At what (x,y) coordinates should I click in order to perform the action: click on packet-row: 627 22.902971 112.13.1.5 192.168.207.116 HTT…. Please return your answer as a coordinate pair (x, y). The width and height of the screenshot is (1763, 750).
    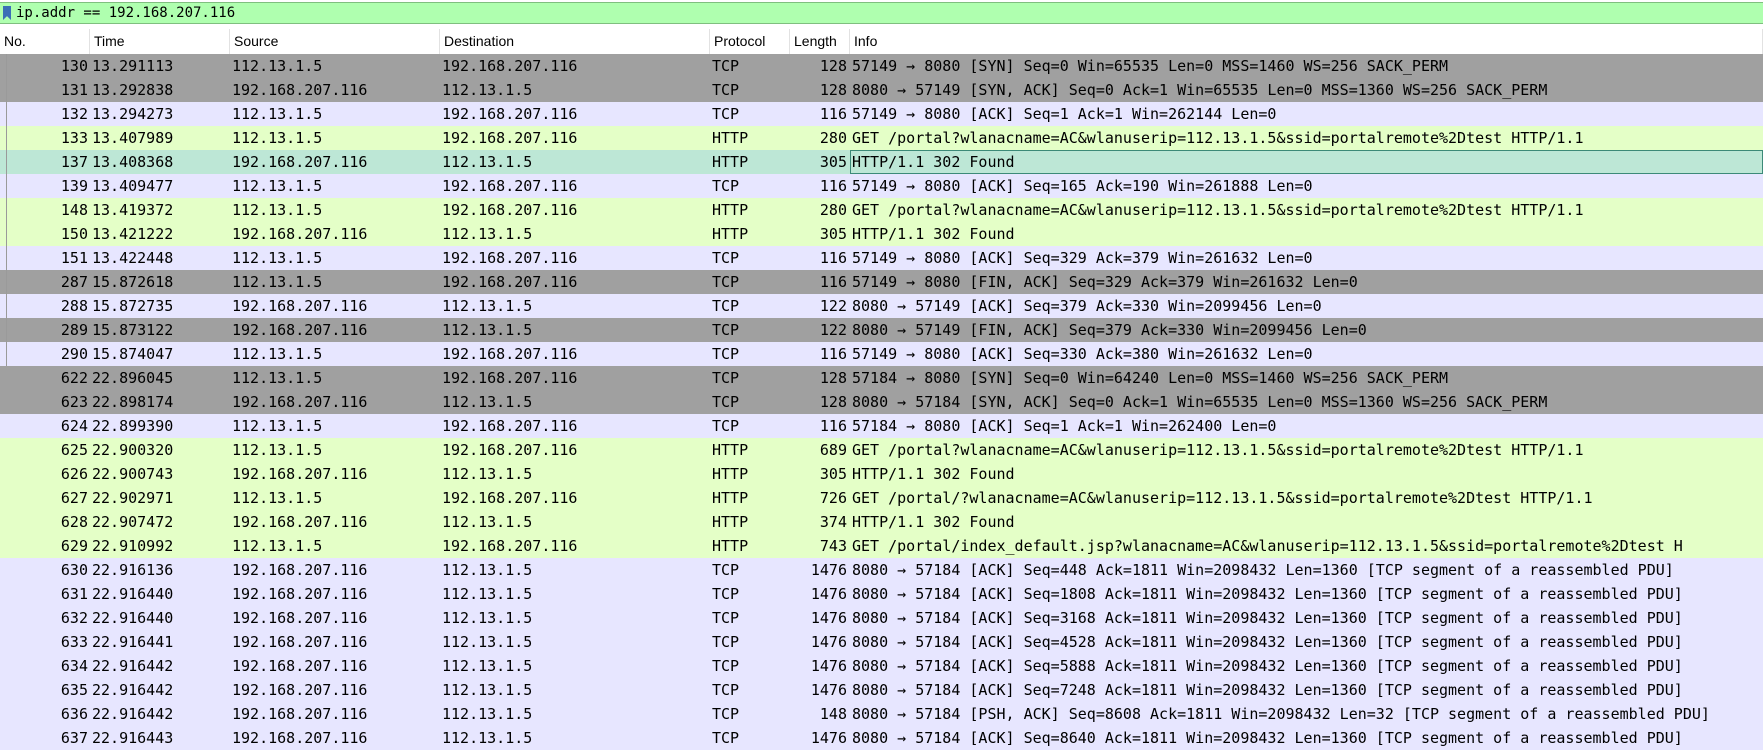
    Looking at the image, I should click on (881, 498).